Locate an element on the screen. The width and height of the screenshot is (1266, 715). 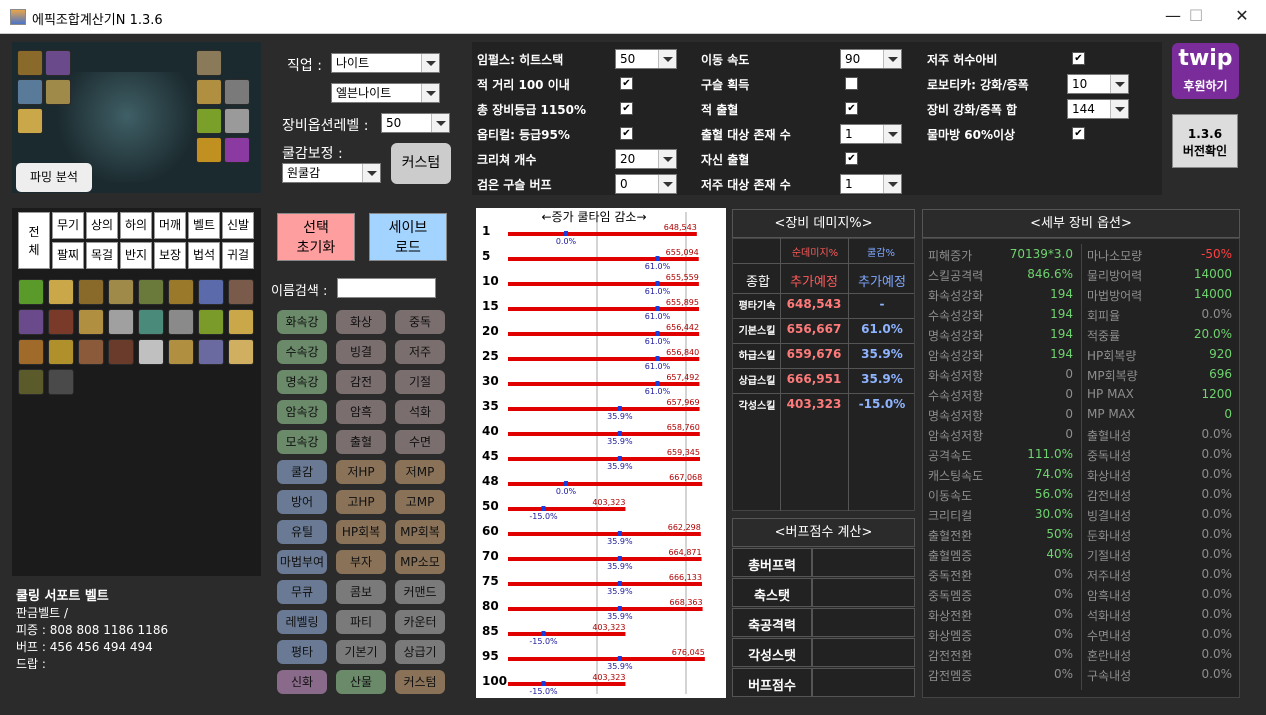
option-select: 20 is located at coordinates (646, 159).